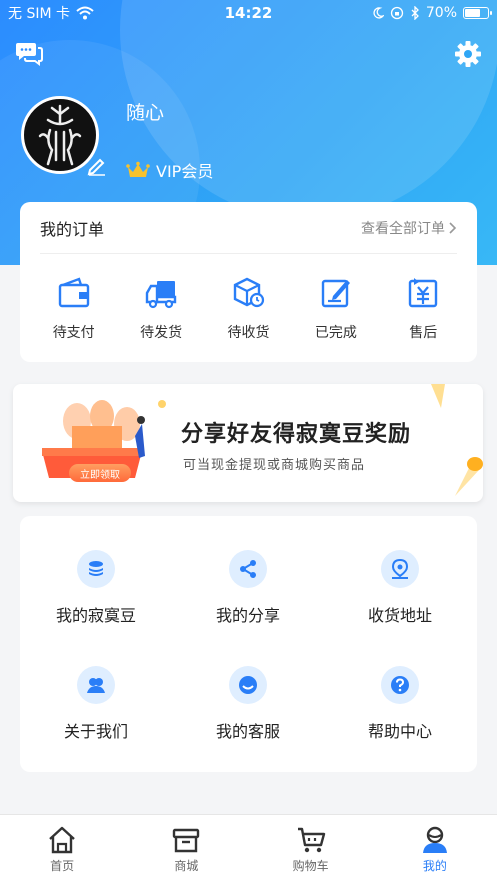 Image resolution: width=497 pixels, height=883 pixels. I want to click on tab-mine: 我的, so click(435, 849).